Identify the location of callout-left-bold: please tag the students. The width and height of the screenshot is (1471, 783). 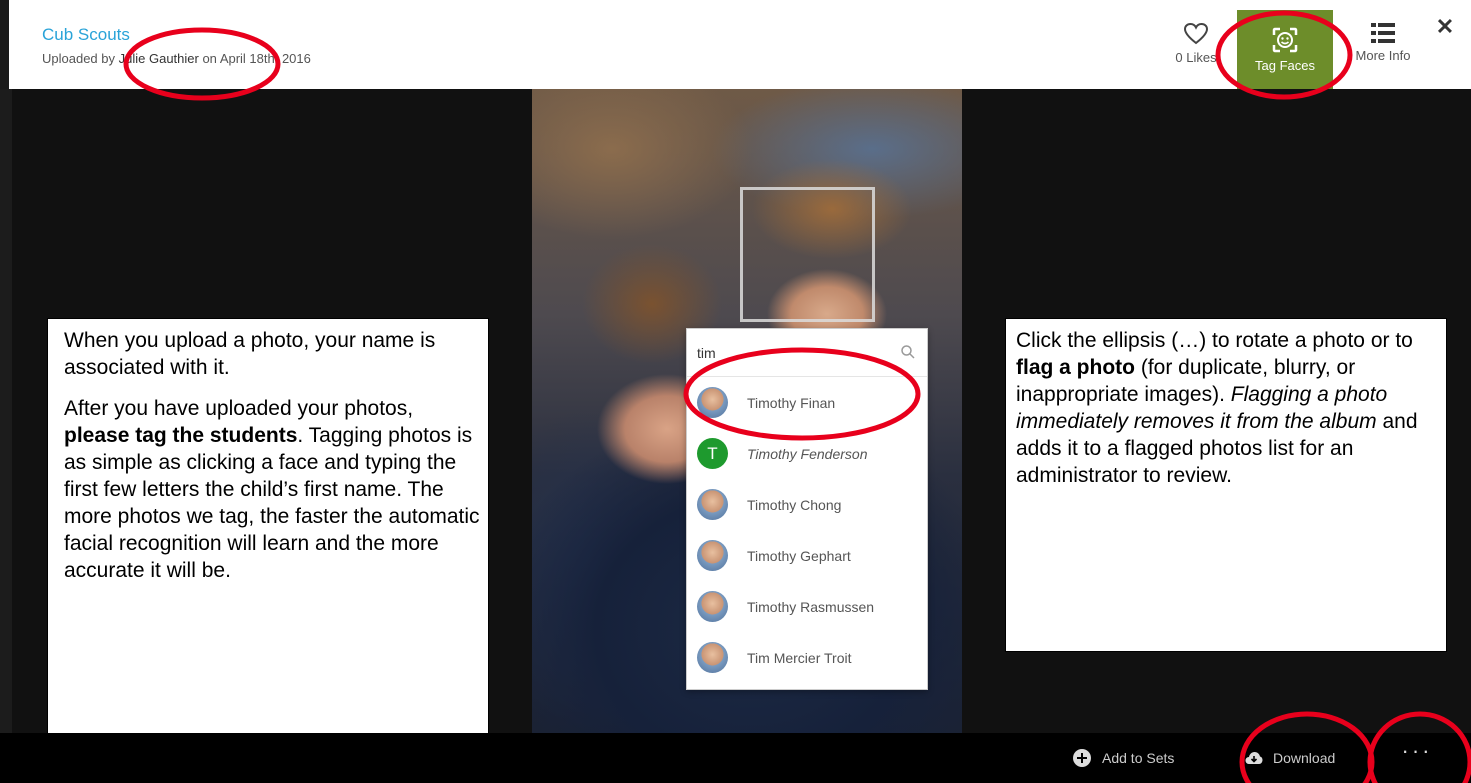
(181, 435).